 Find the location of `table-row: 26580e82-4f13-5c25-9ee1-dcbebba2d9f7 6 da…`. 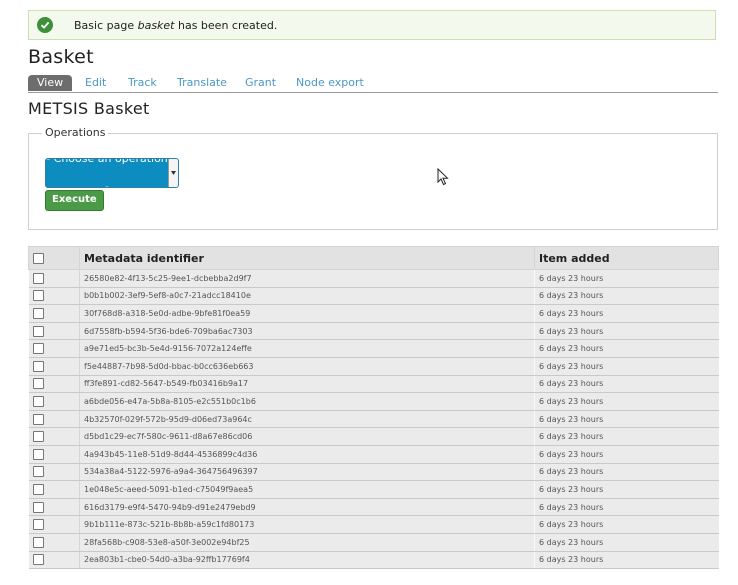

table-row: 26580e82-4f13-5c25-9ee1-dcbebba2d9f7 6 da… is located at coordinates (373, 278).